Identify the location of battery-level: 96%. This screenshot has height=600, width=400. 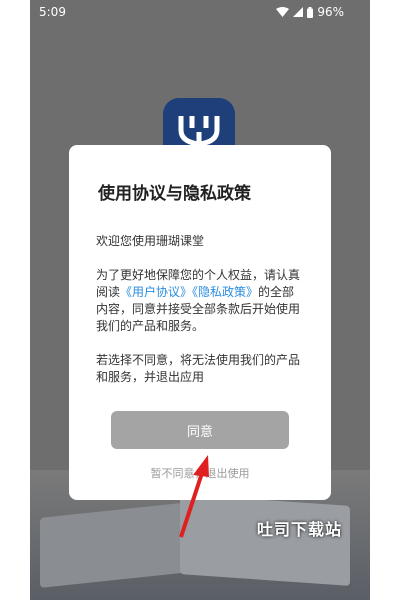
(330, 12).